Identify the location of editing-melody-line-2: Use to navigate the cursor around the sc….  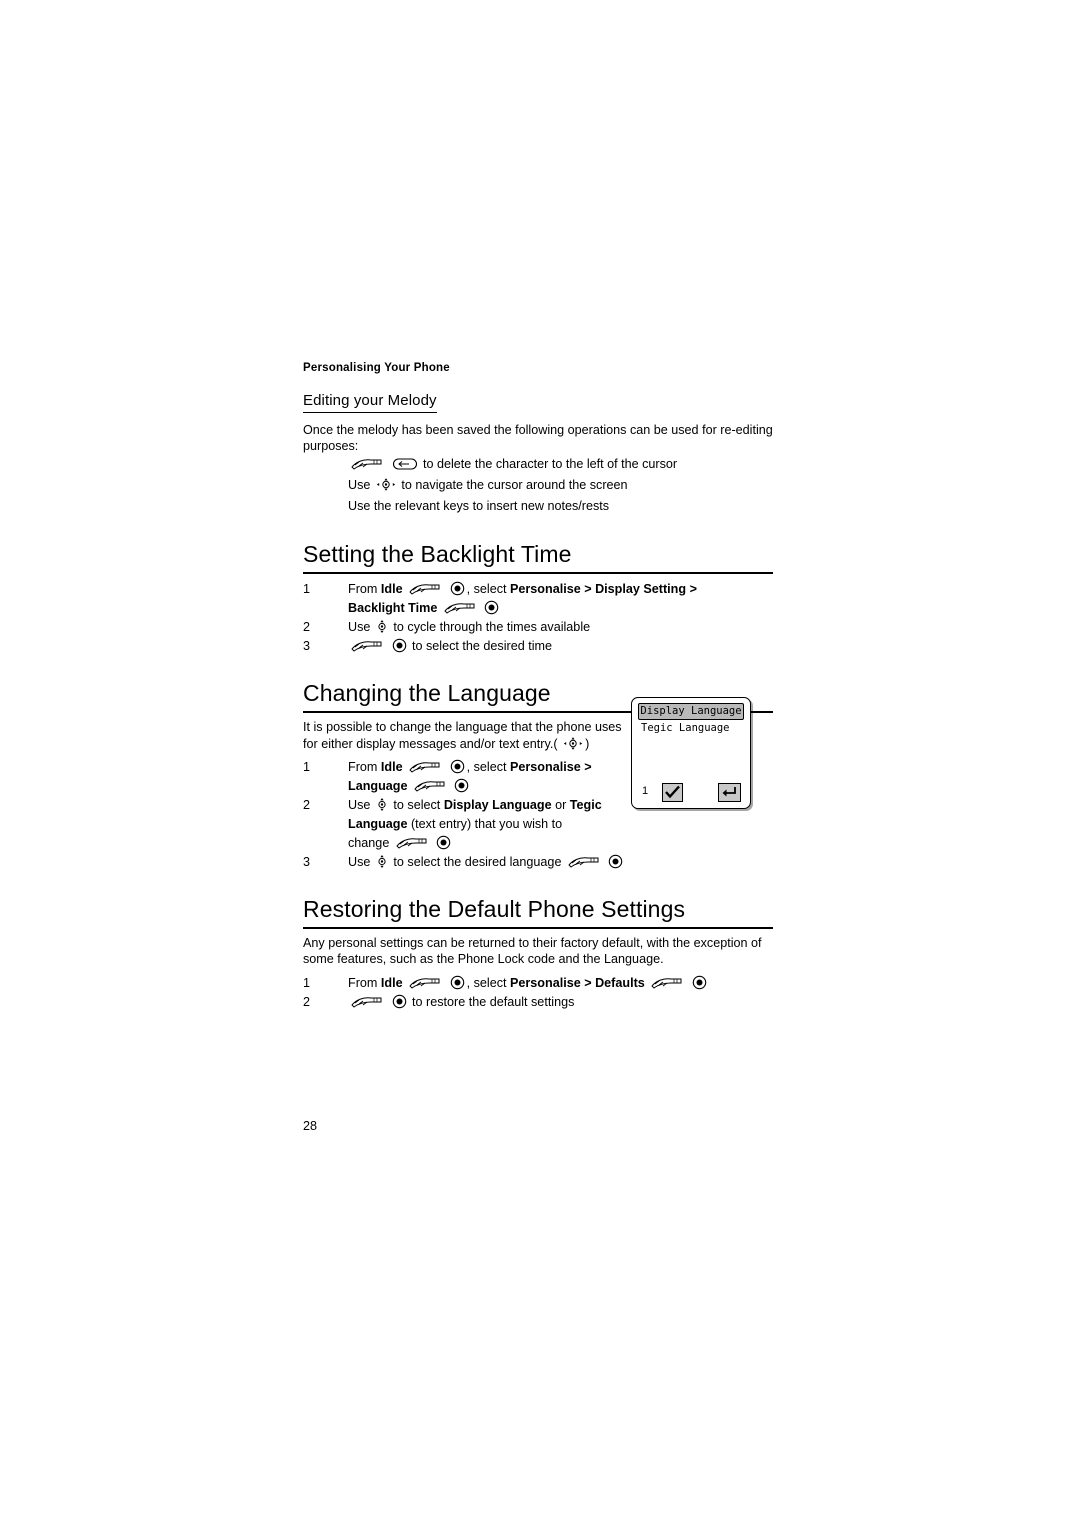
(560, 485).